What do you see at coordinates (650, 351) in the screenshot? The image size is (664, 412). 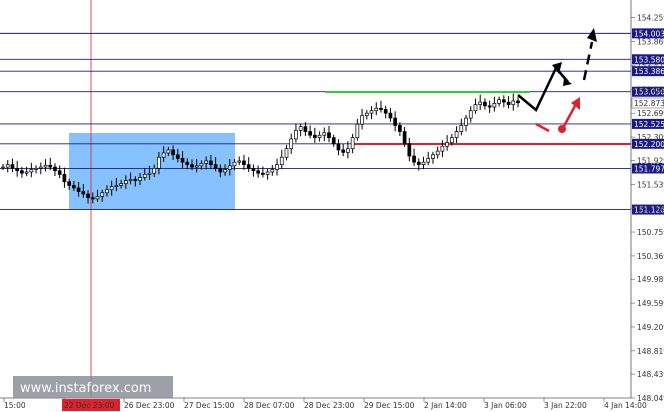 I see `y-tick-label: 148.819` at bounding box center [650, 351].